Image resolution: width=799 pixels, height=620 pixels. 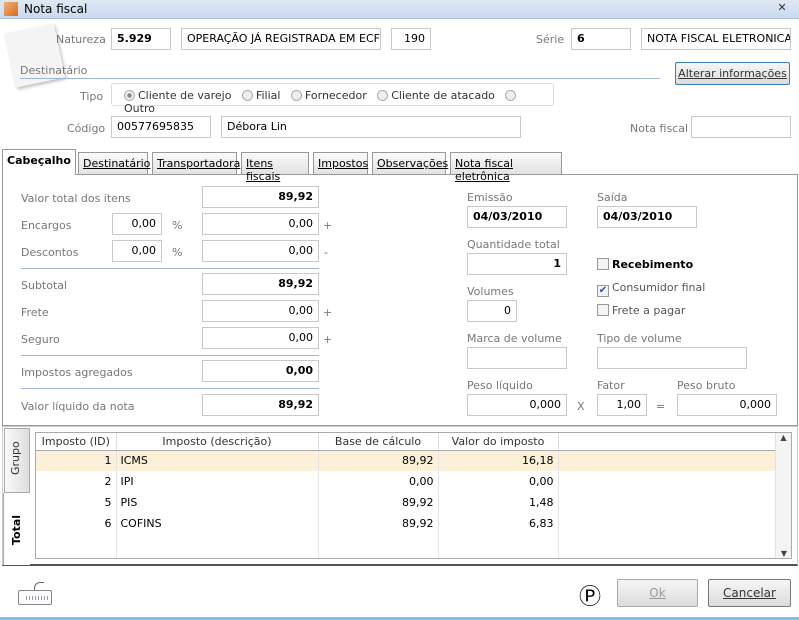 What do you see at coordinates (260, 224) in the screenshot?
I see `encargos-value-field: 0,00` at bounding box center [260, 224].